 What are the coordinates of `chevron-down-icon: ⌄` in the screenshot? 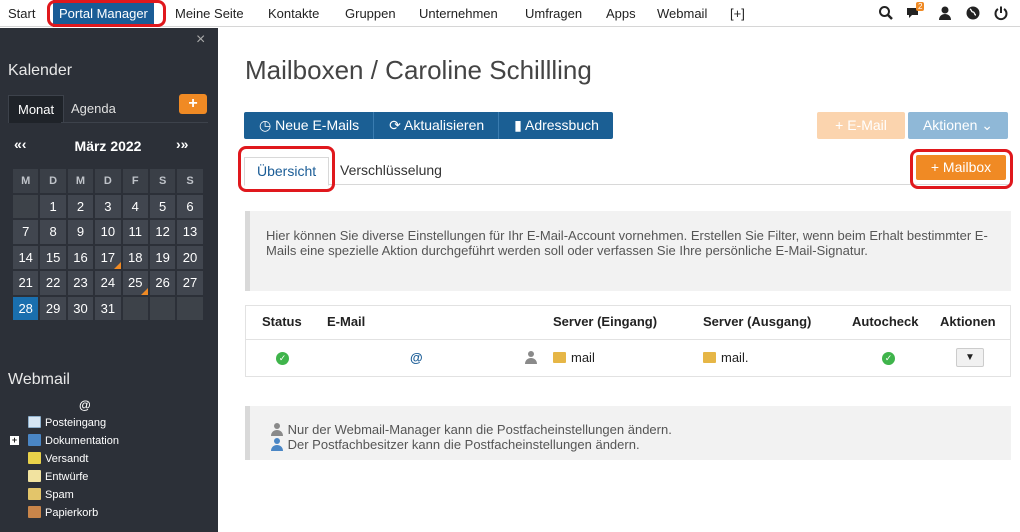 It's located at (985, 125).